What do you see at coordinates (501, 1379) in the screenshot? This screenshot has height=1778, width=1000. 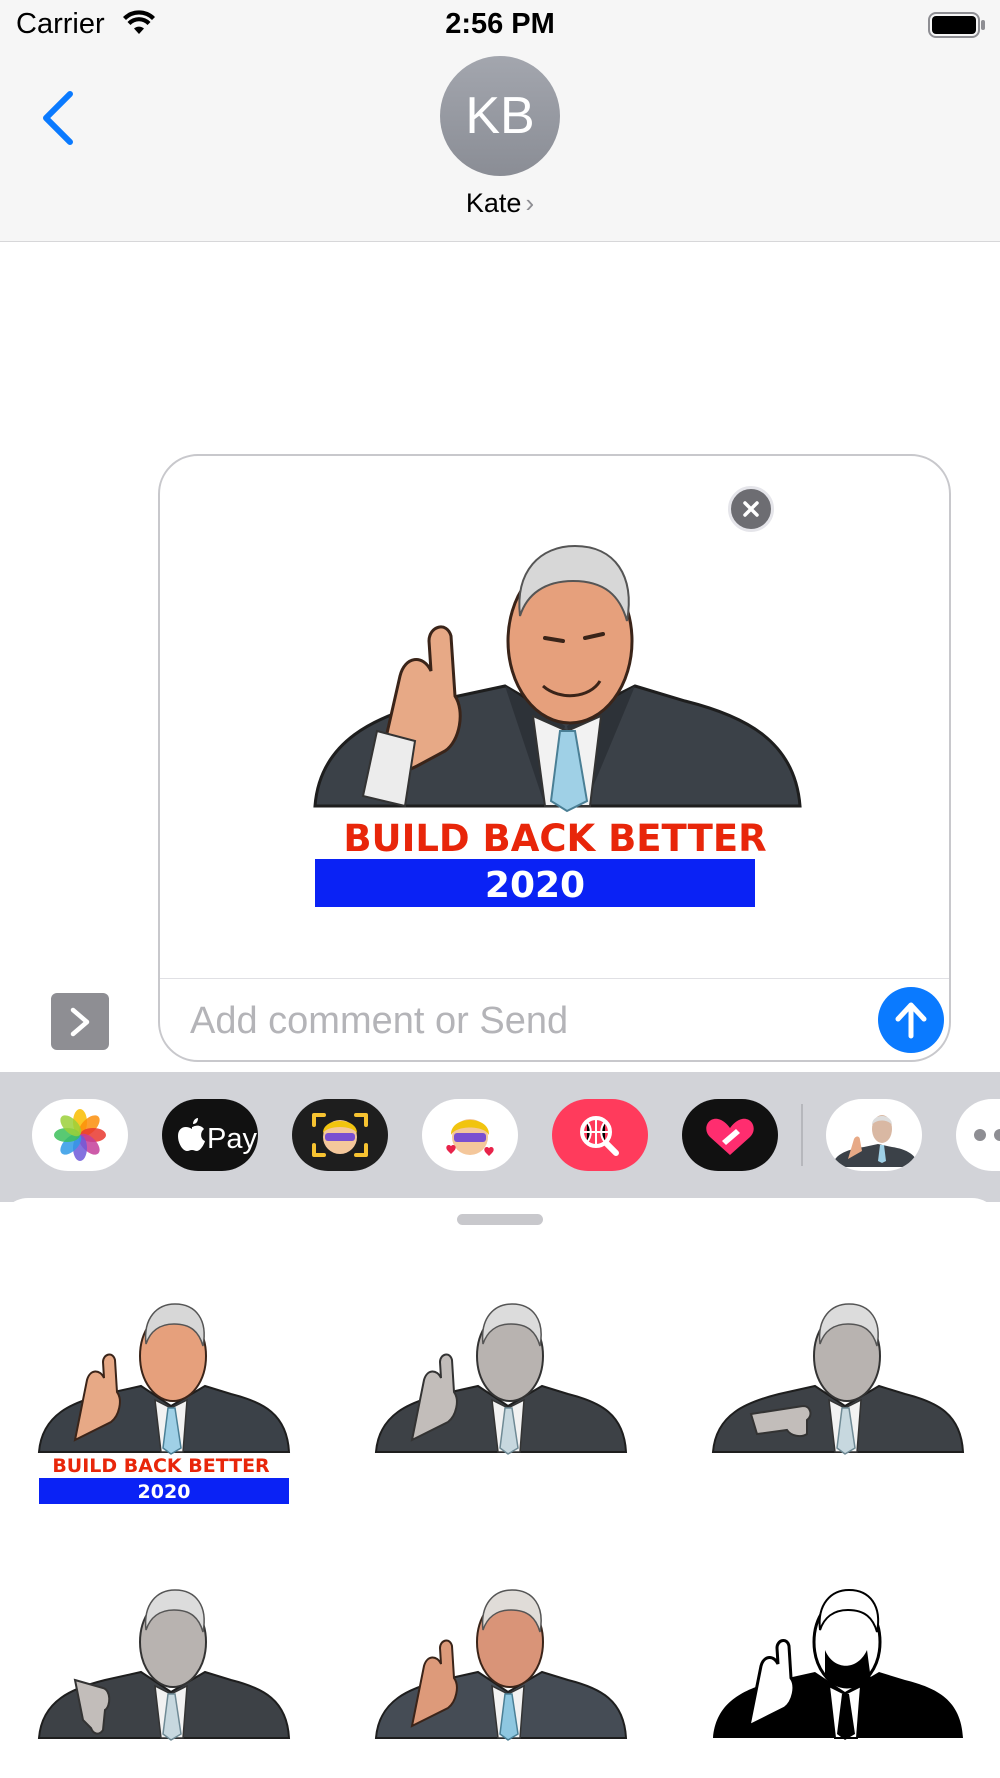 I see `sticker-gray-thumbs-up` at bounding box center [501, 1379].